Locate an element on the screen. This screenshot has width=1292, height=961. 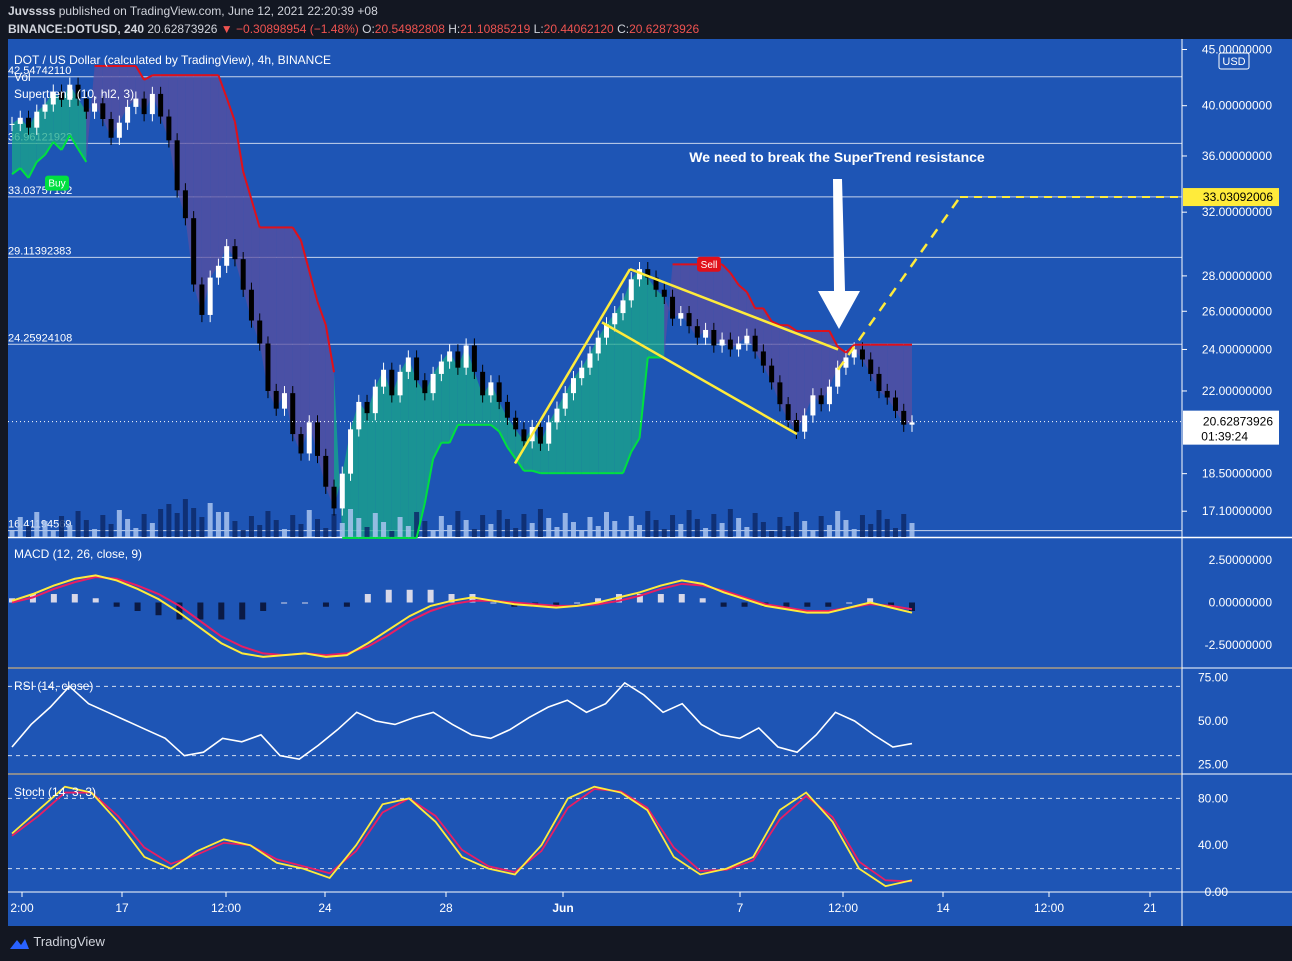
time-tick-label: Jun is located at coordinates (562, 908).